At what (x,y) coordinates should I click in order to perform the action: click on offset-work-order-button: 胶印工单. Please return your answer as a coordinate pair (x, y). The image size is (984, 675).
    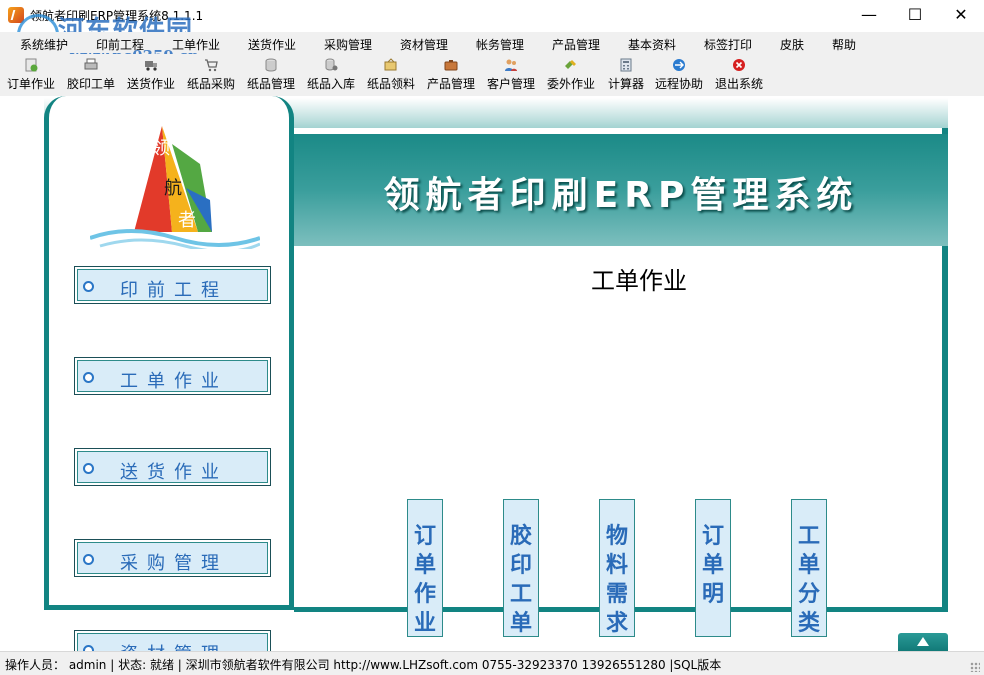
    Looking at the image, I should click on (521, 568).